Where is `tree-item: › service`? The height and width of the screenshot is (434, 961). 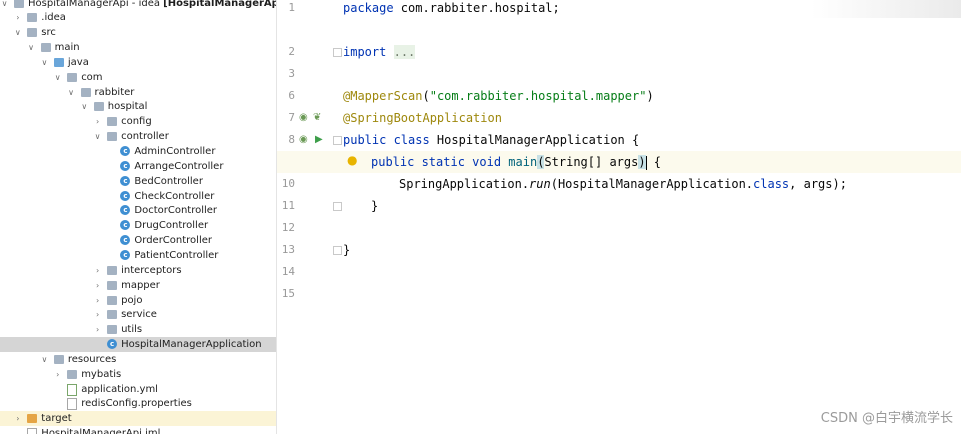
tree-item: › service is located at coordinates (138, 314).